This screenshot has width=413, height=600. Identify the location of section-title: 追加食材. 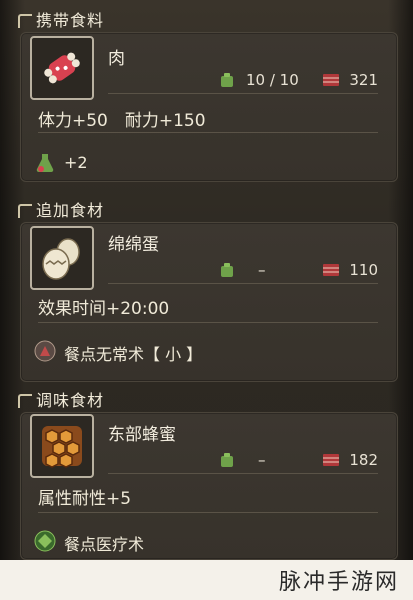
(206, 211).